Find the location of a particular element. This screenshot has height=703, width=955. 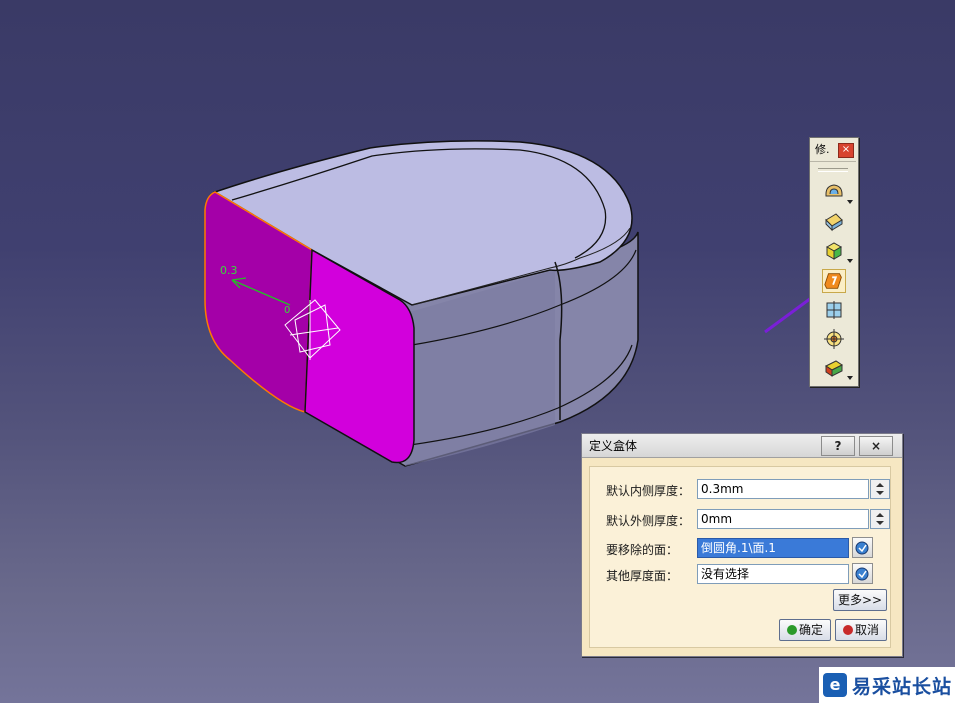

thickness-feature-button is located at coordinates (834, 222).